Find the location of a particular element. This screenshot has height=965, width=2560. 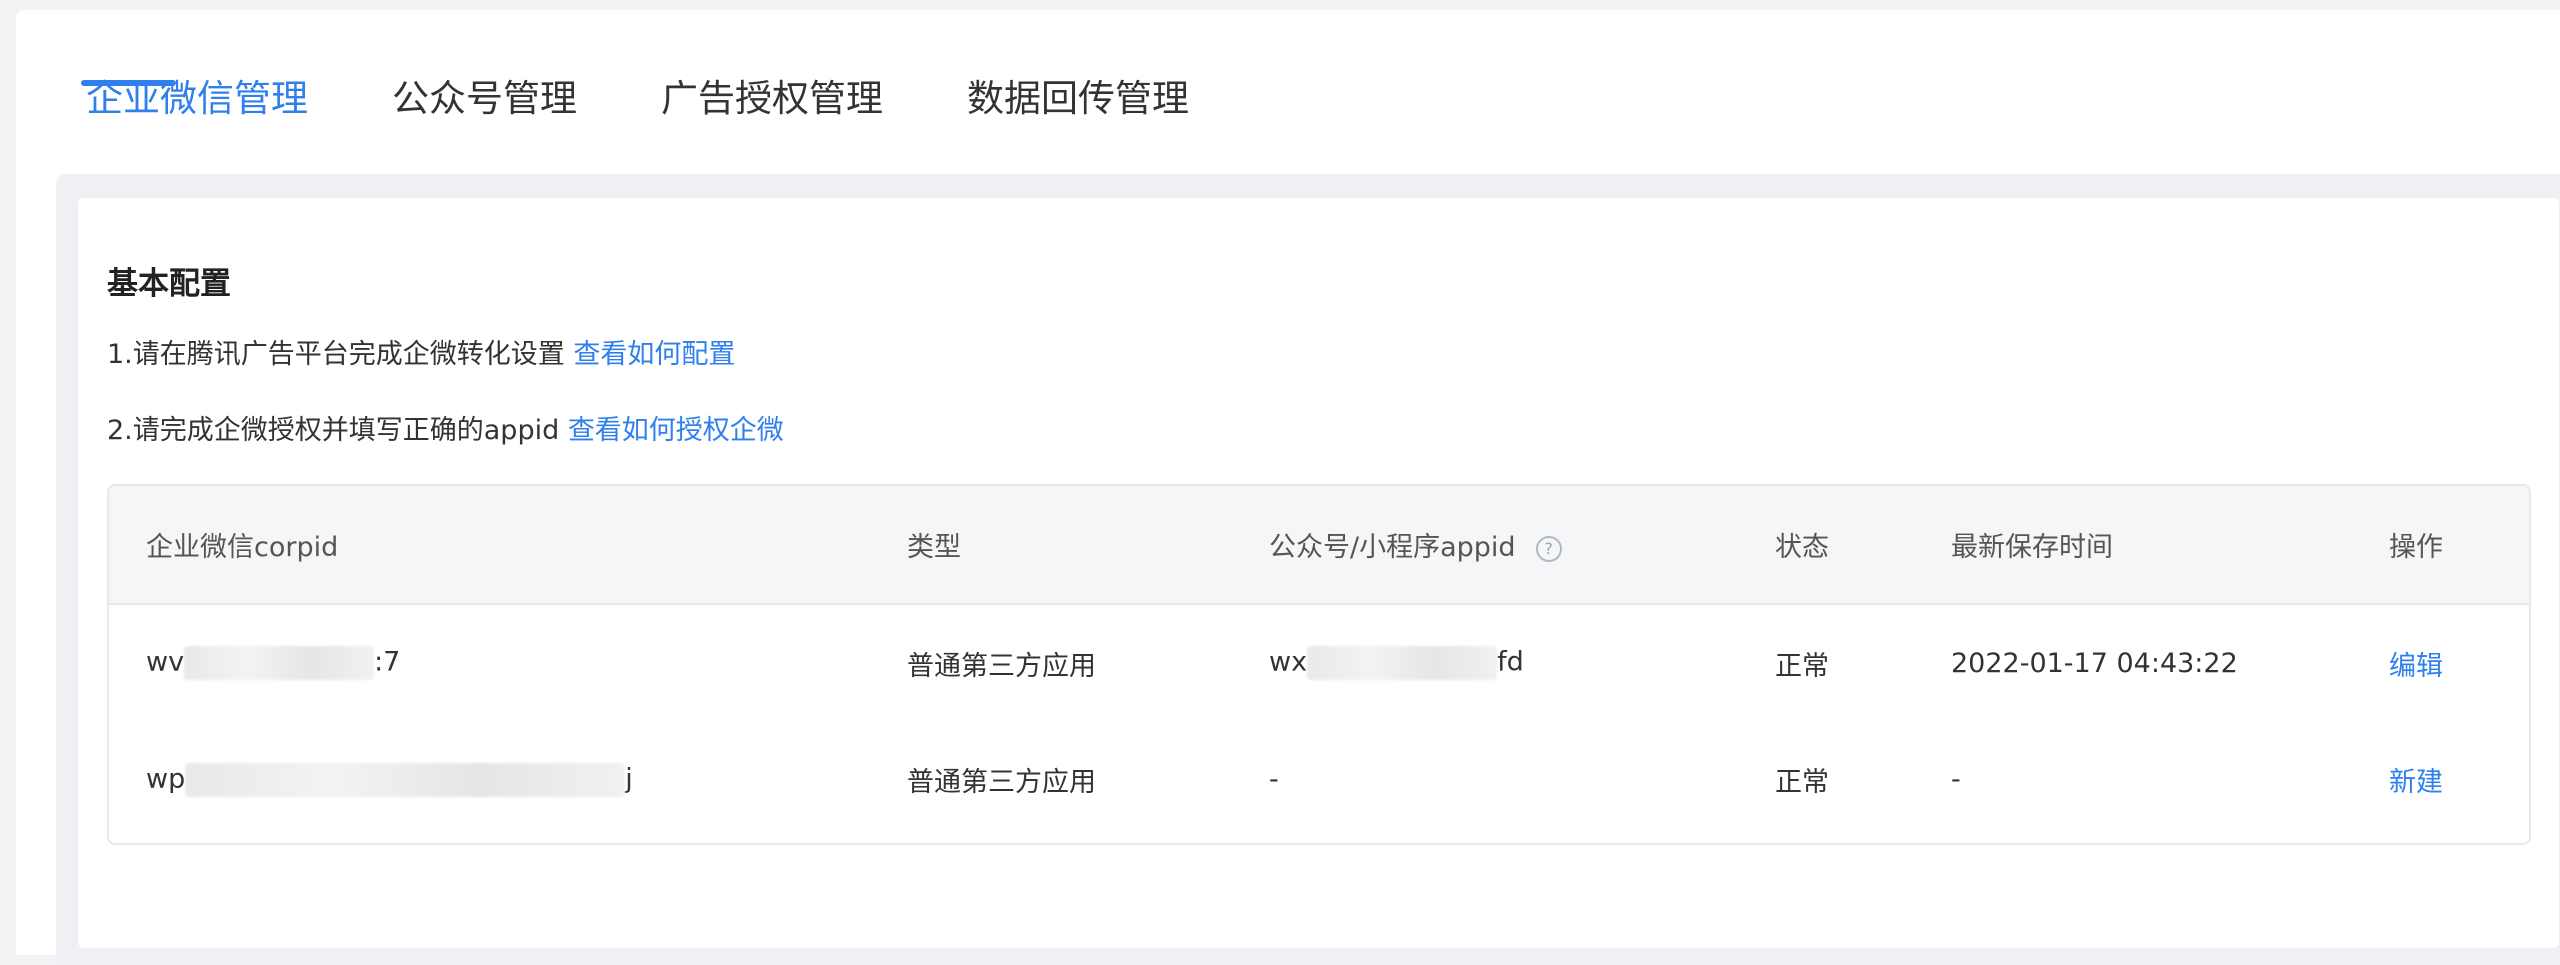

active-tab-indicator is located at coordinates (128, 83).